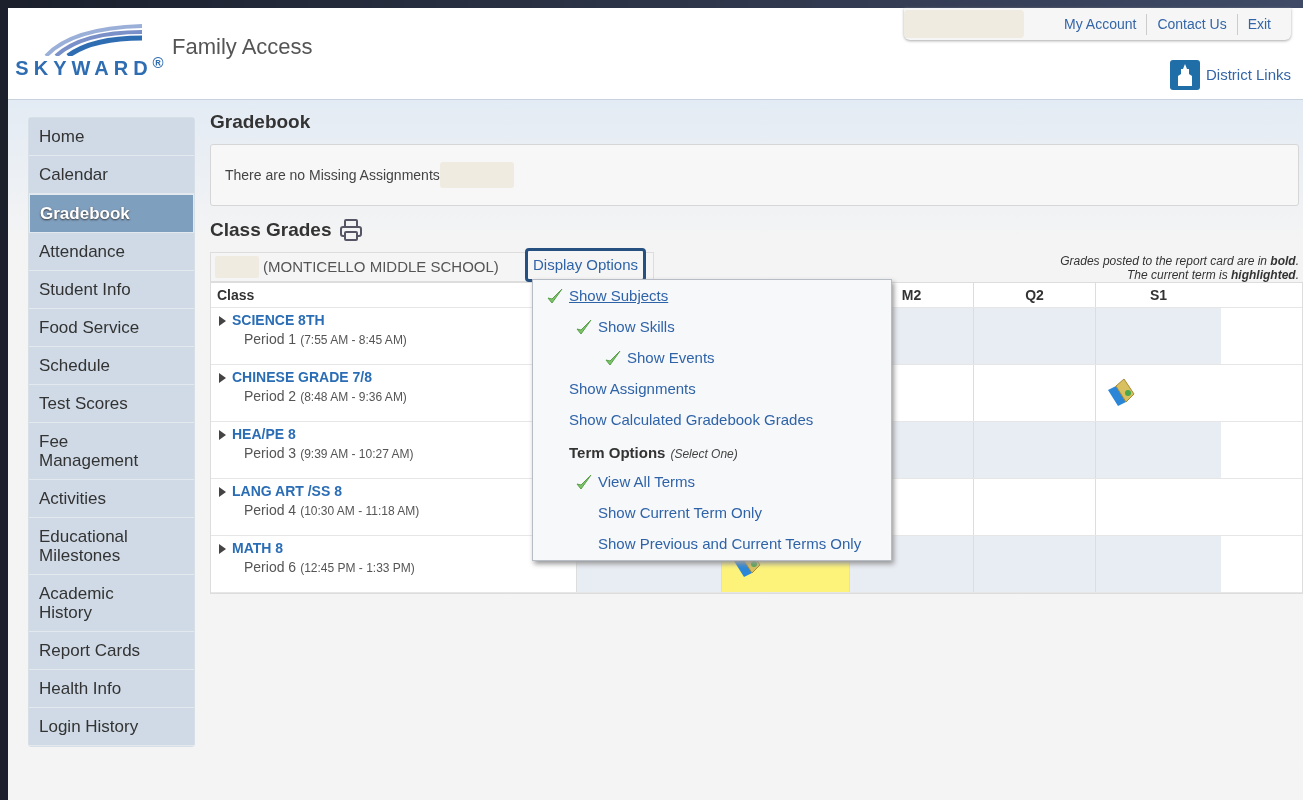  I want to click on sidebar-item: Login History, so click(111, 727).